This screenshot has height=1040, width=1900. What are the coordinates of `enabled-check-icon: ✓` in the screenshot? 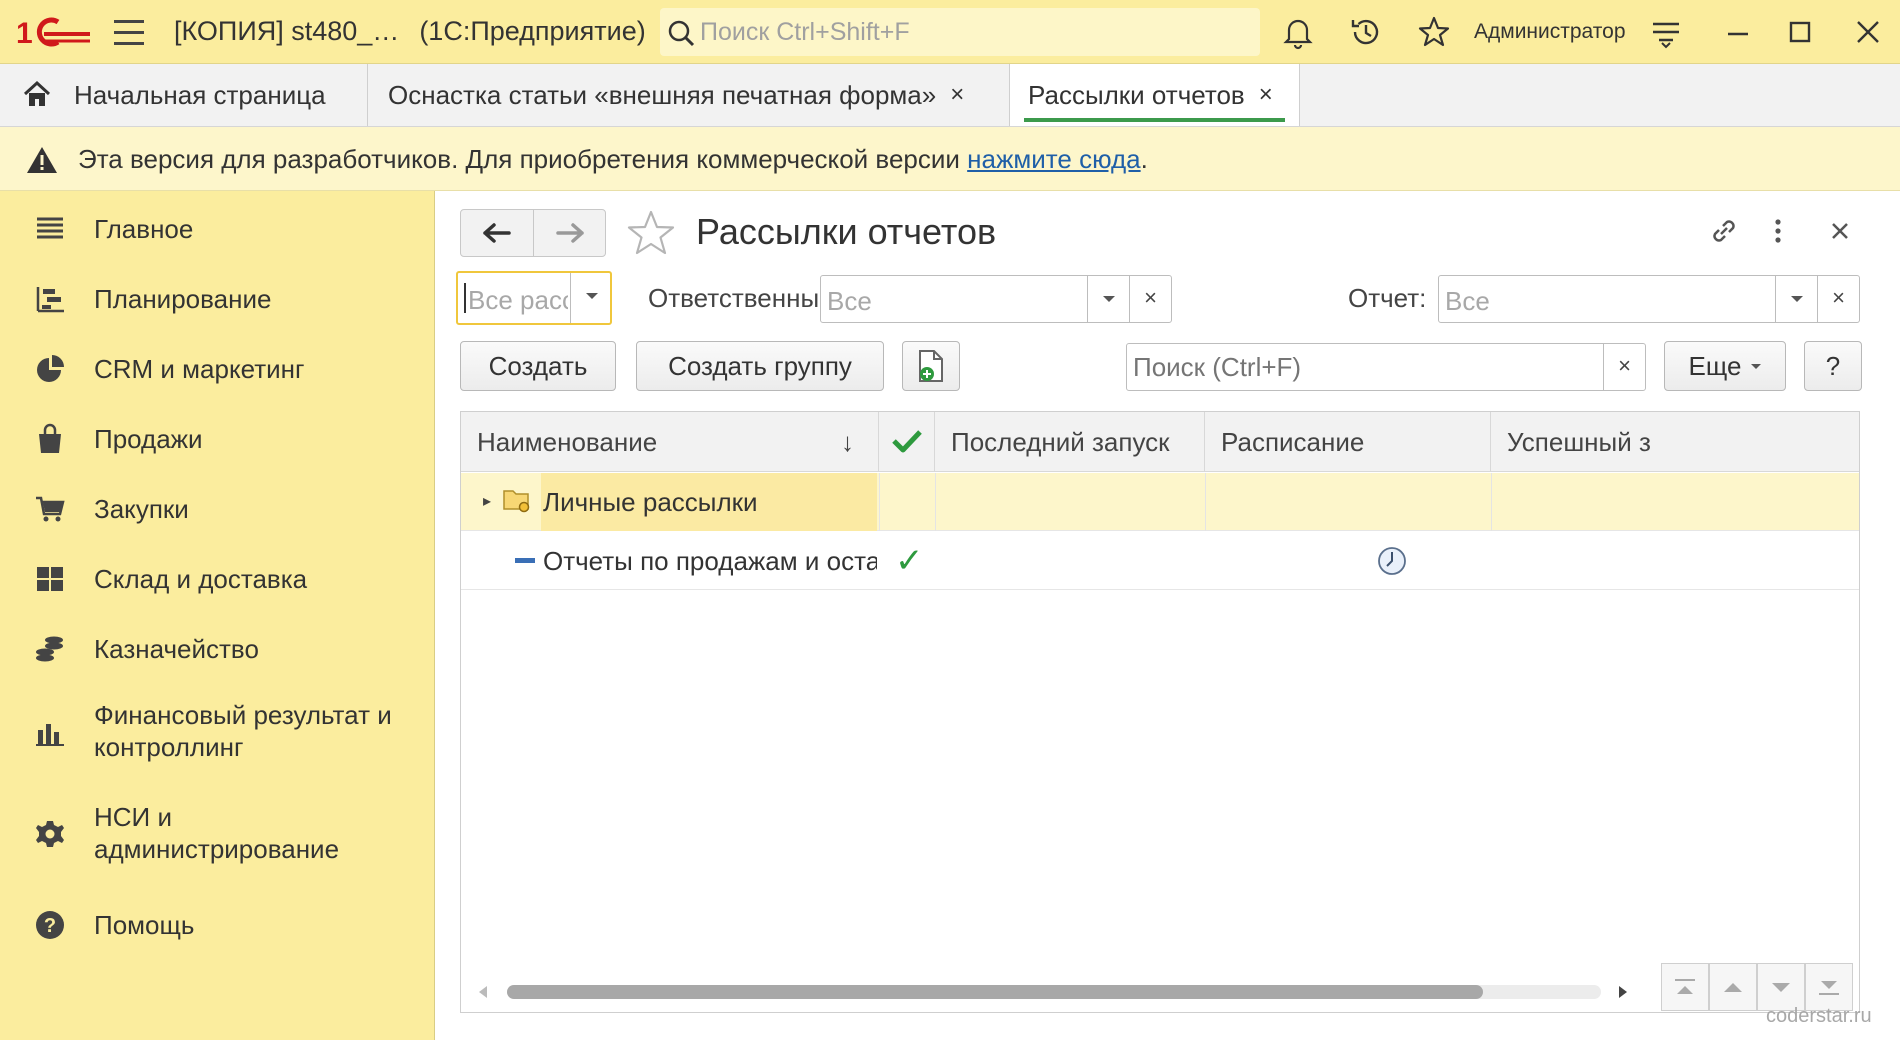 It's located at (909, 561).